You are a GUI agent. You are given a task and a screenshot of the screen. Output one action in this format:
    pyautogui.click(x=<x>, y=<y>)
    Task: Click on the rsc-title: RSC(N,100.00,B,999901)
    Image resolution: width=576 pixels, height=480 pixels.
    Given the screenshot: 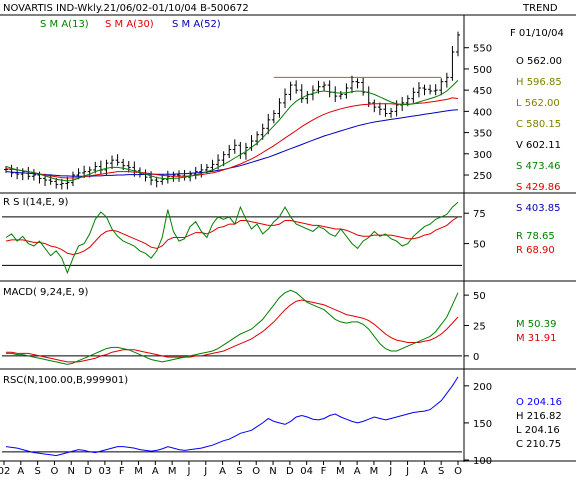 What is the action you would take?
    pyautogui.click(x=65, y=380)
    